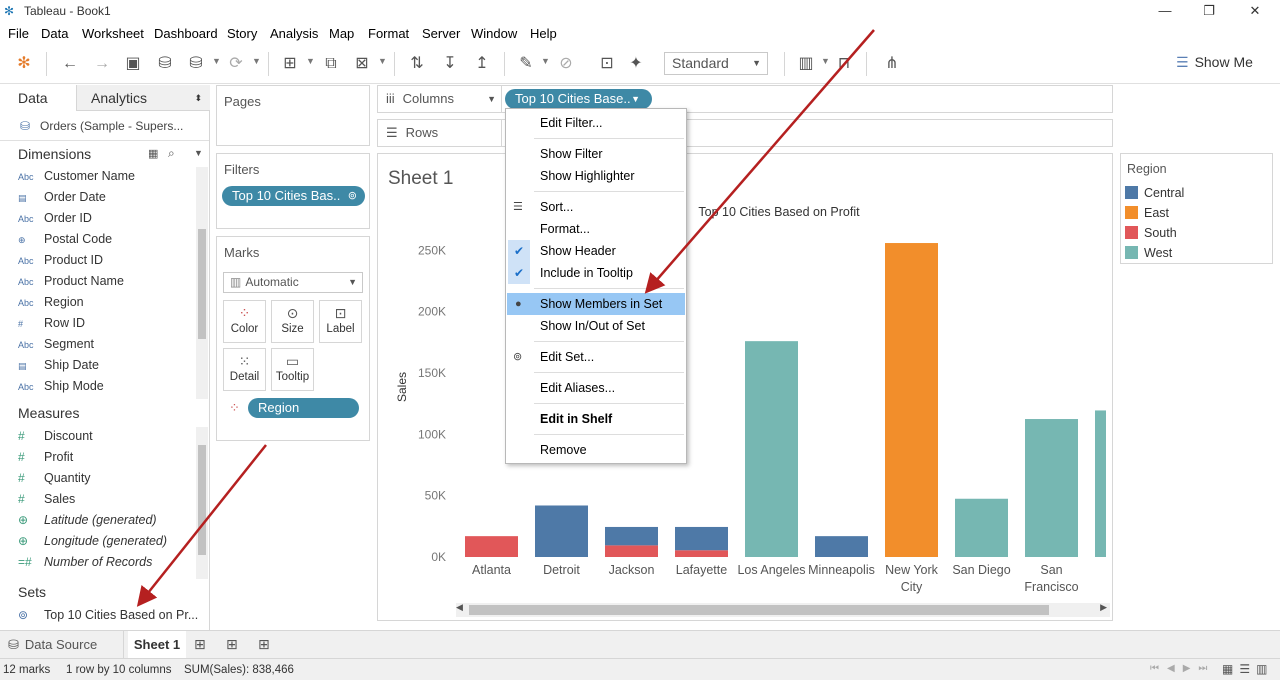  What do you see at coordinates (87, 520) in the screenshot?
I see `measure-field: ⊕ Latitude (generated)` at bounding box center [87, 520].